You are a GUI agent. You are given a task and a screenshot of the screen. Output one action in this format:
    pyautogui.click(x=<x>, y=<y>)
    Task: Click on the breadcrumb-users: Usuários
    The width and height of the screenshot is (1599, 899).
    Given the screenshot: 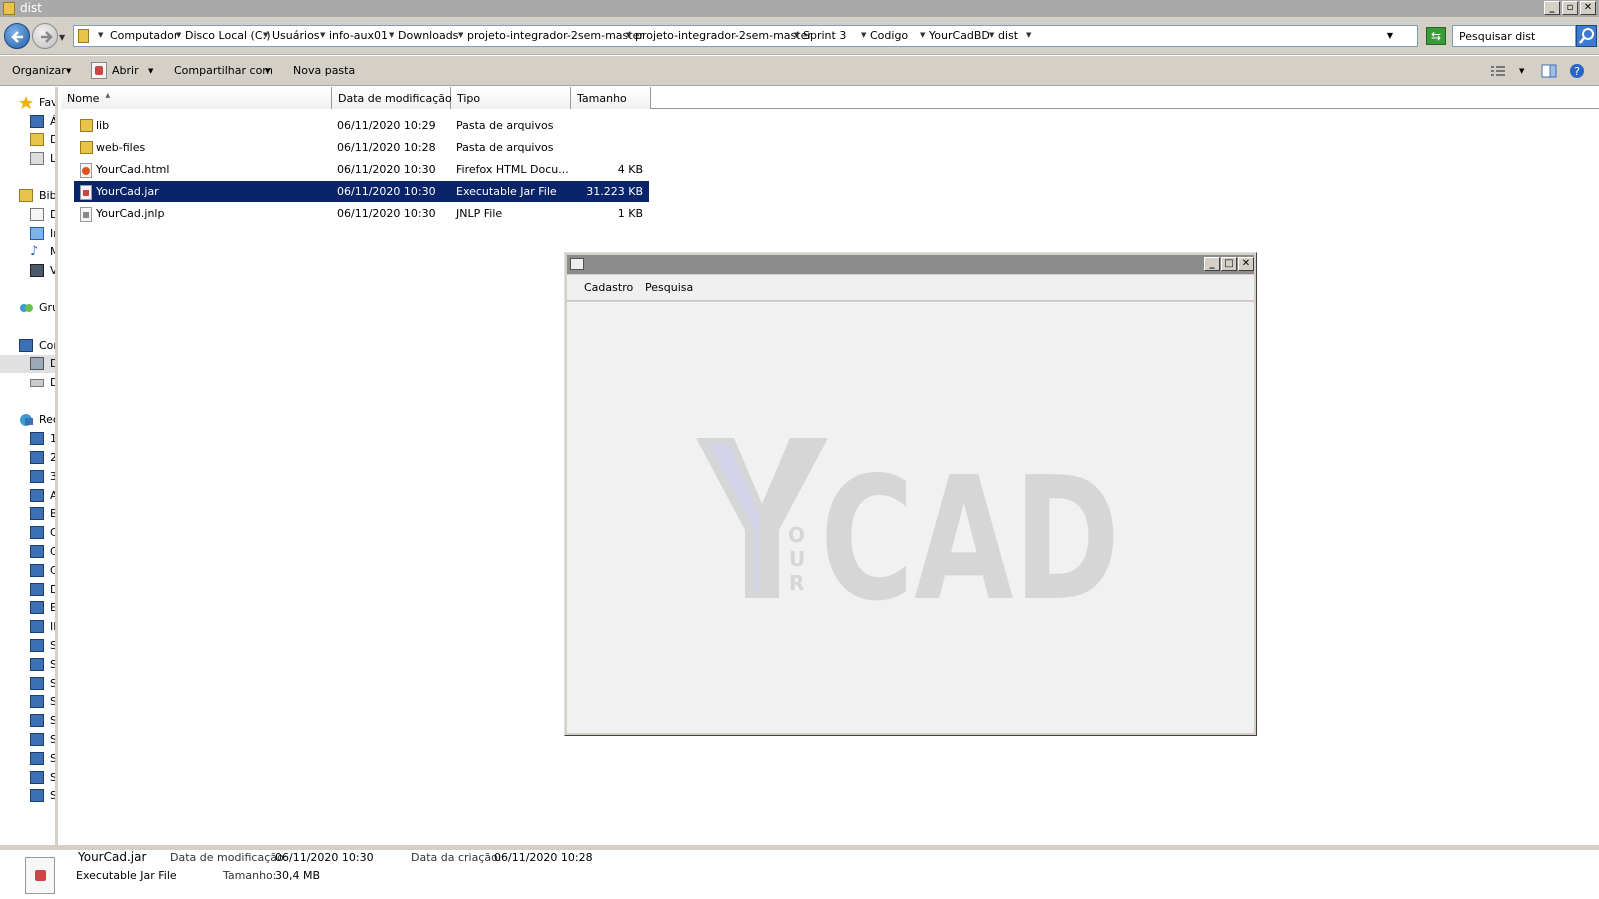 What is the action you would take?
    pyautogui.click(x=296, y=35)
    